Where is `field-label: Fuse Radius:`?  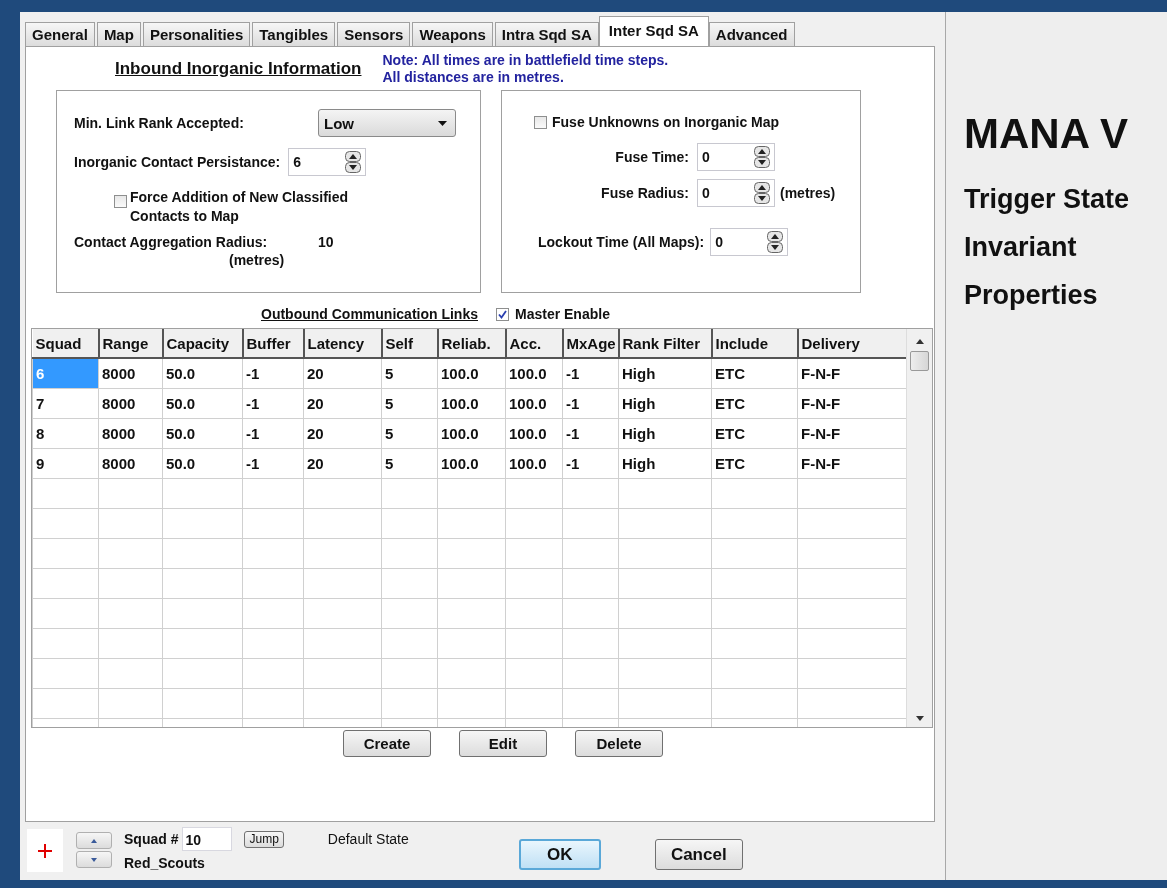 field-label: Fuse Radius: is located at coordinates (644, 193).